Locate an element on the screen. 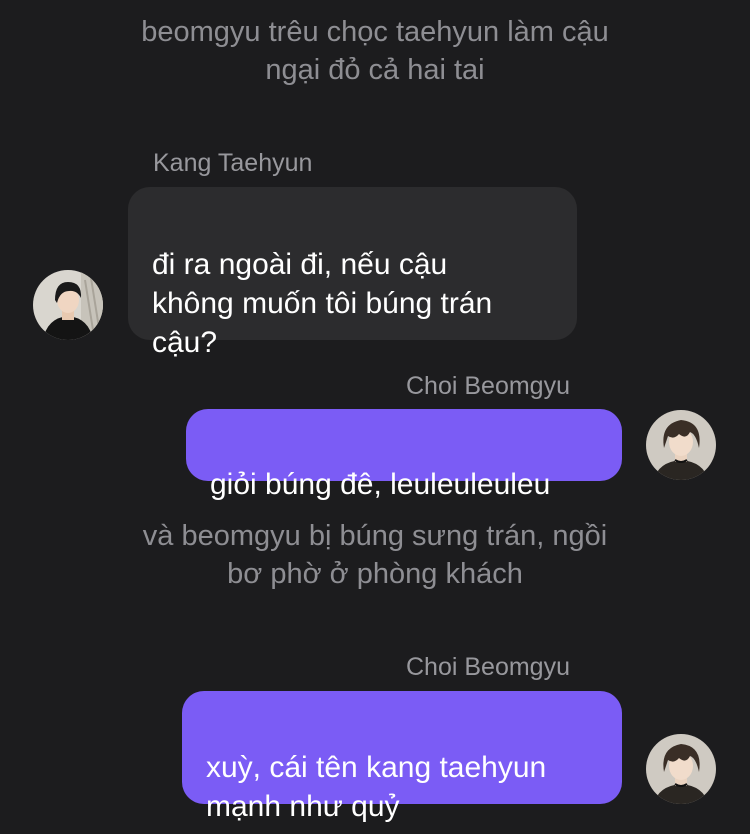 The image size is (750, 834). avatar-taehyun-icon is located at coordinates (68, 305).